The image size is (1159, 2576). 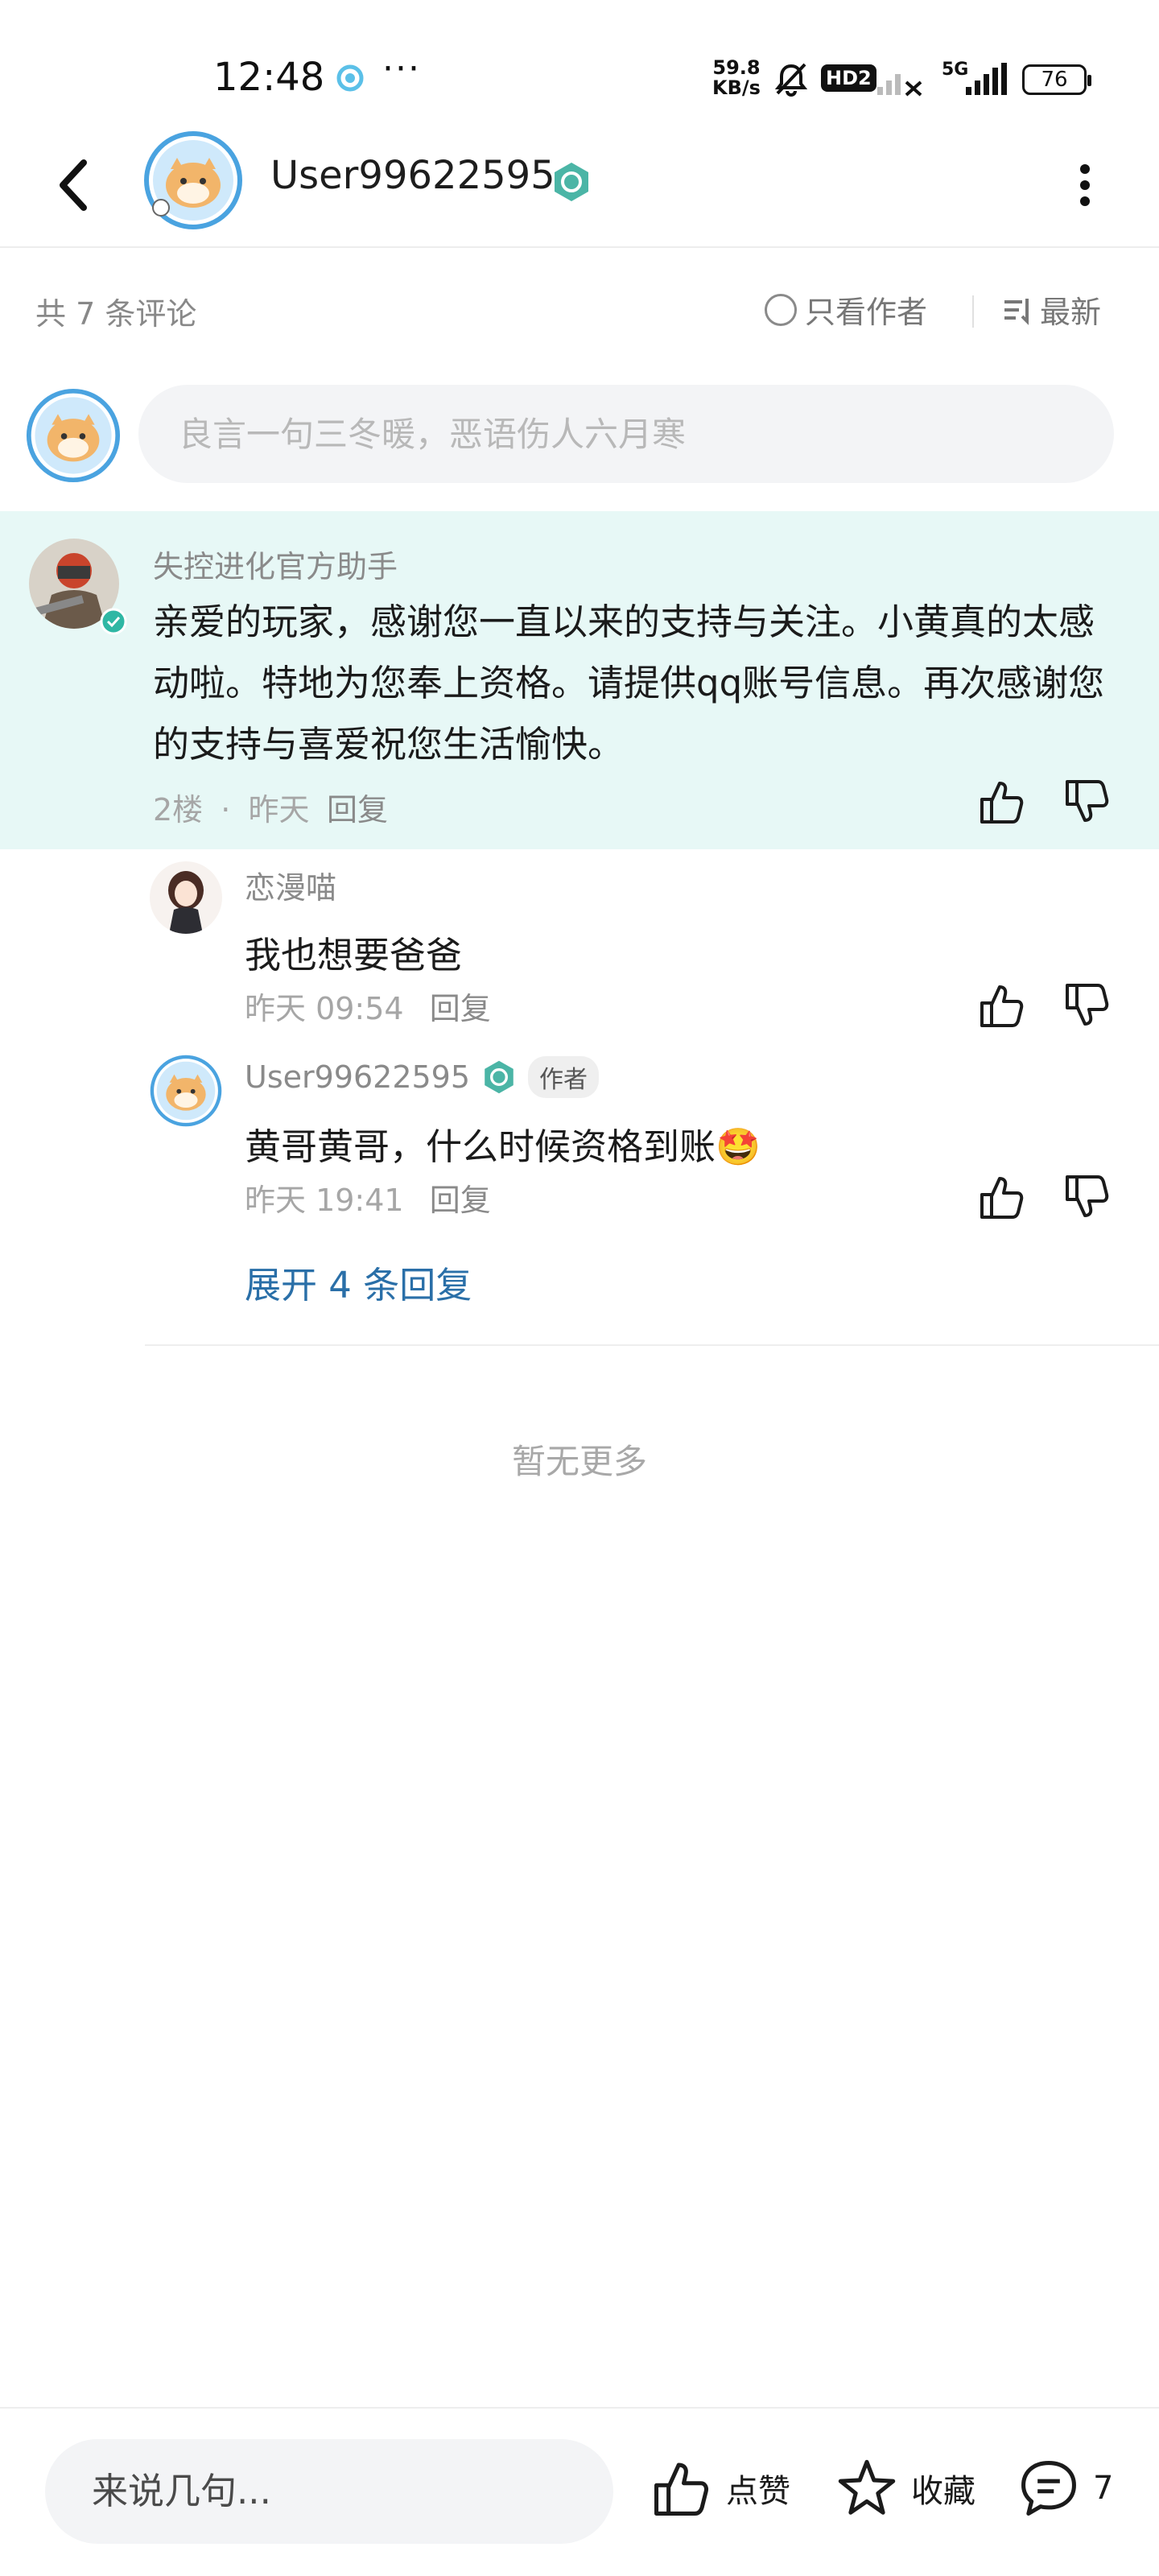 I want to click on sort-label: 最新, so click(x=1071, y=312).